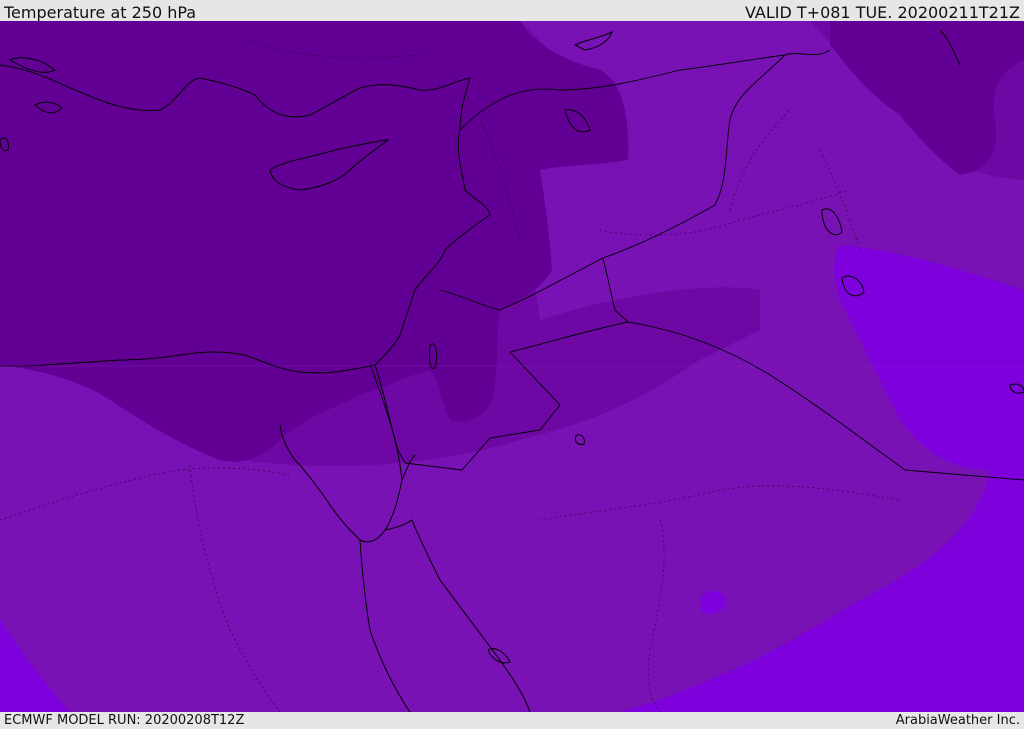 The width and height of the screenshot is (1024, 729). What do you see at coordinates (124, 720) in the screenshot?
I see `model-run-label: ECMWF MODEL RUN: 20200208T12Z` at bounding box center [124, 720].